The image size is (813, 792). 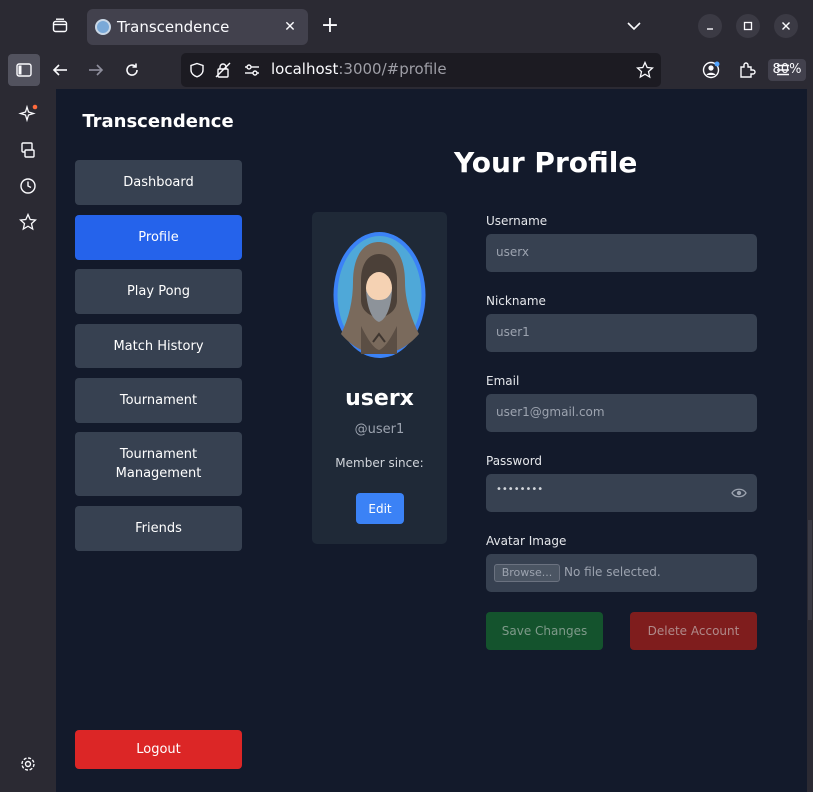 I want to click on permissions-icon, so click(x=252, y=70).